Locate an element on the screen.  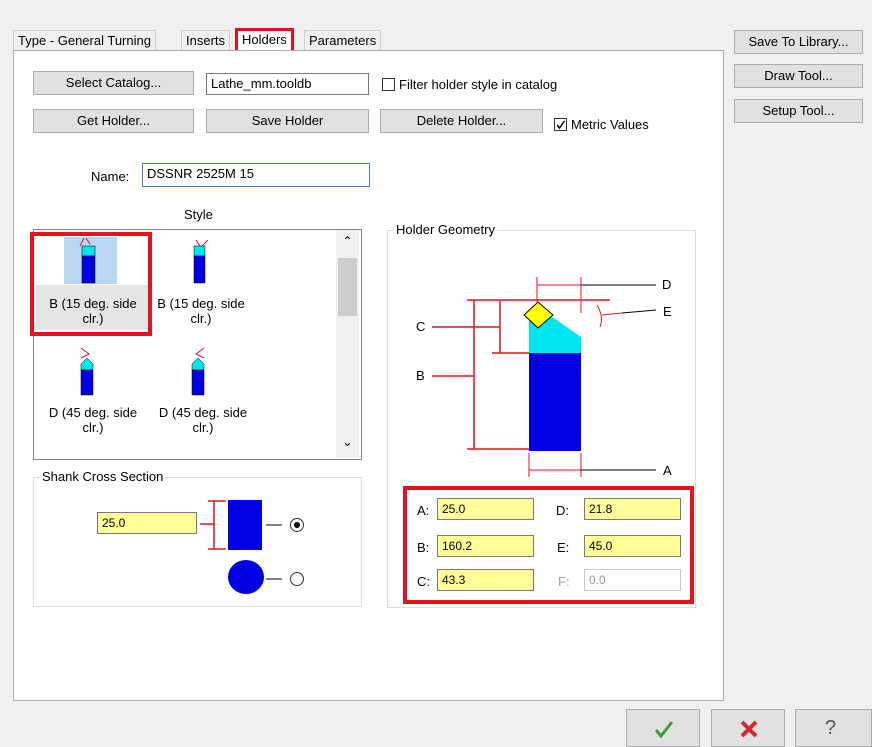
style-item-d-2: D (45 deg. side clr.) is located at coordinates (203, 420).